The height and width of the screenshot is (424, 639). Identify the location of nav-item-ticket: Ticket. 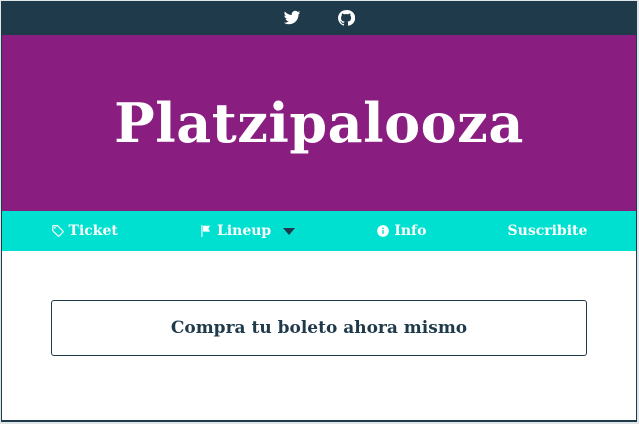
(84, 231).